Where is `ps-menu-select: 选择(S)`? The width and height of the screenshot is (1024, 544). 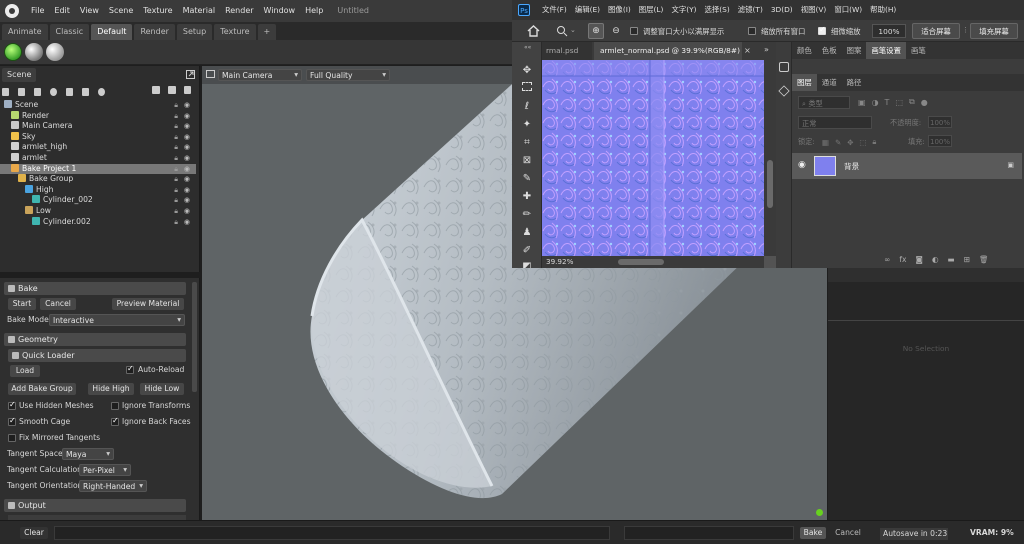
ps-menu-select: 选择(S) is located at coordinates (717, 10).